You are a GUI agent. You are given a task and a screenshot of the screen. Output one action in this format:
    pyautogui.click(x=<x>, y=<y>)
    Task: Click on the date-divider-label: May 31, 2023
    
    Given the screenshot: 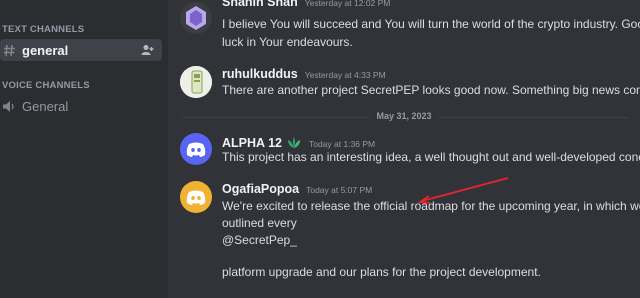 What is the action you would take?
    pyautogui.click(x=404, y=116)
    